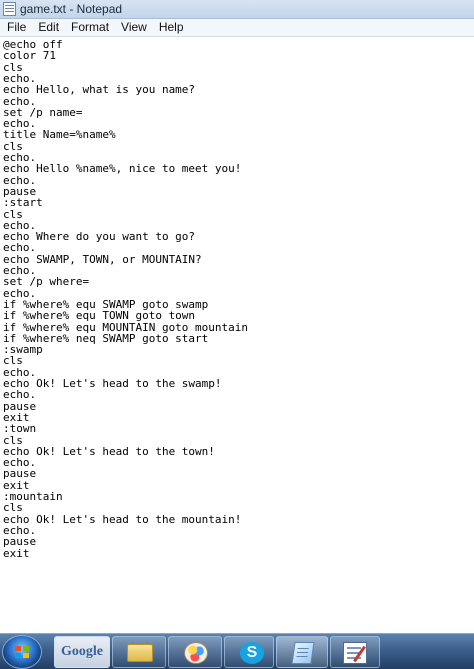 Image resolution: width=474 pixels, height=669 pixels. What do you see at coordinates (237, 9) in the screenshot?
I see `title-bar: game.txt - Notepad` at bounding box center [237, 9].